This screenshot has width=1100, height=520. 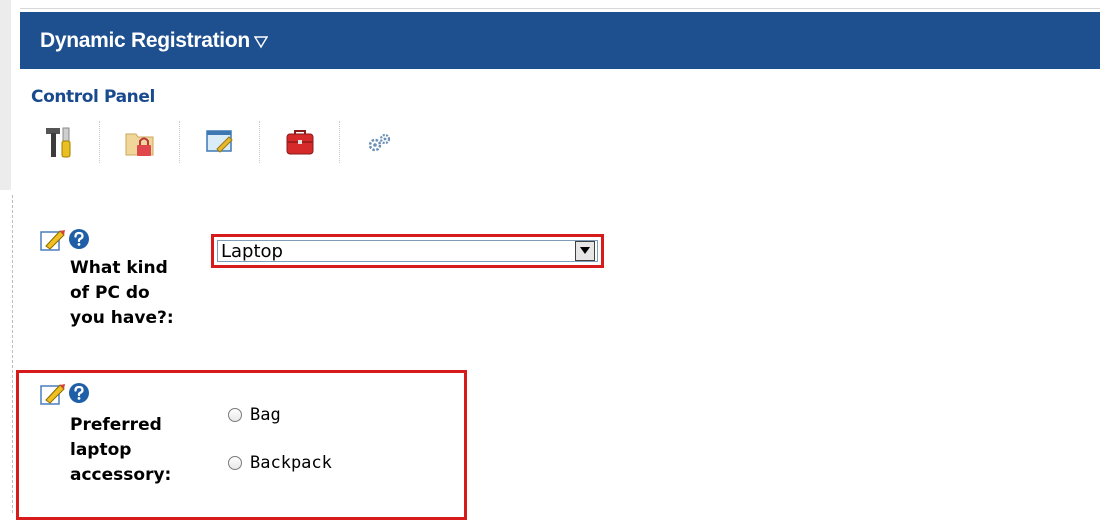 I want to click on question-label-line: you have?:, so click(x=122, y=318).